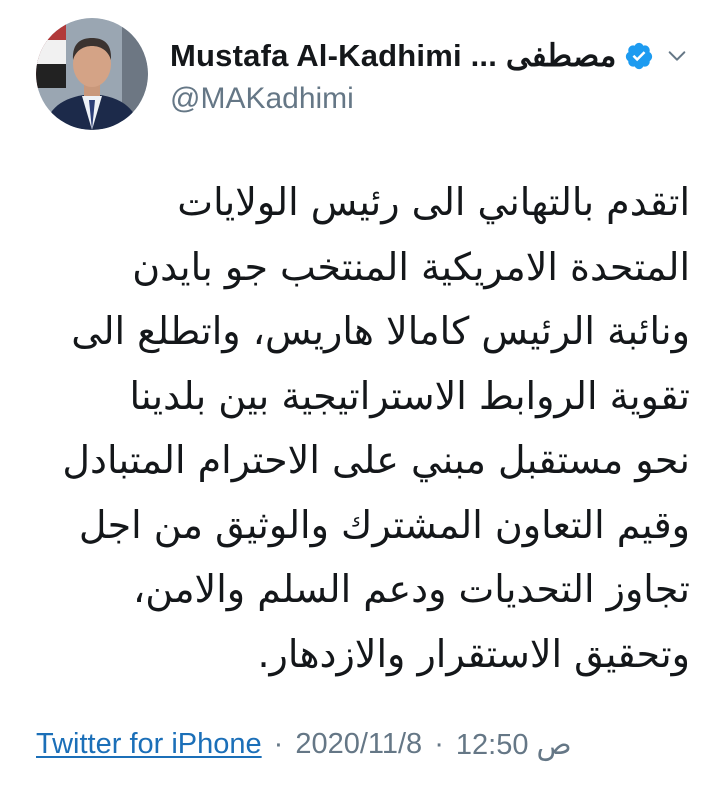 This screenshot has height=786, width=720. I want to click on tweet-text-line: وتحقيق الاستقرار والازدهار., so click(473, 653).